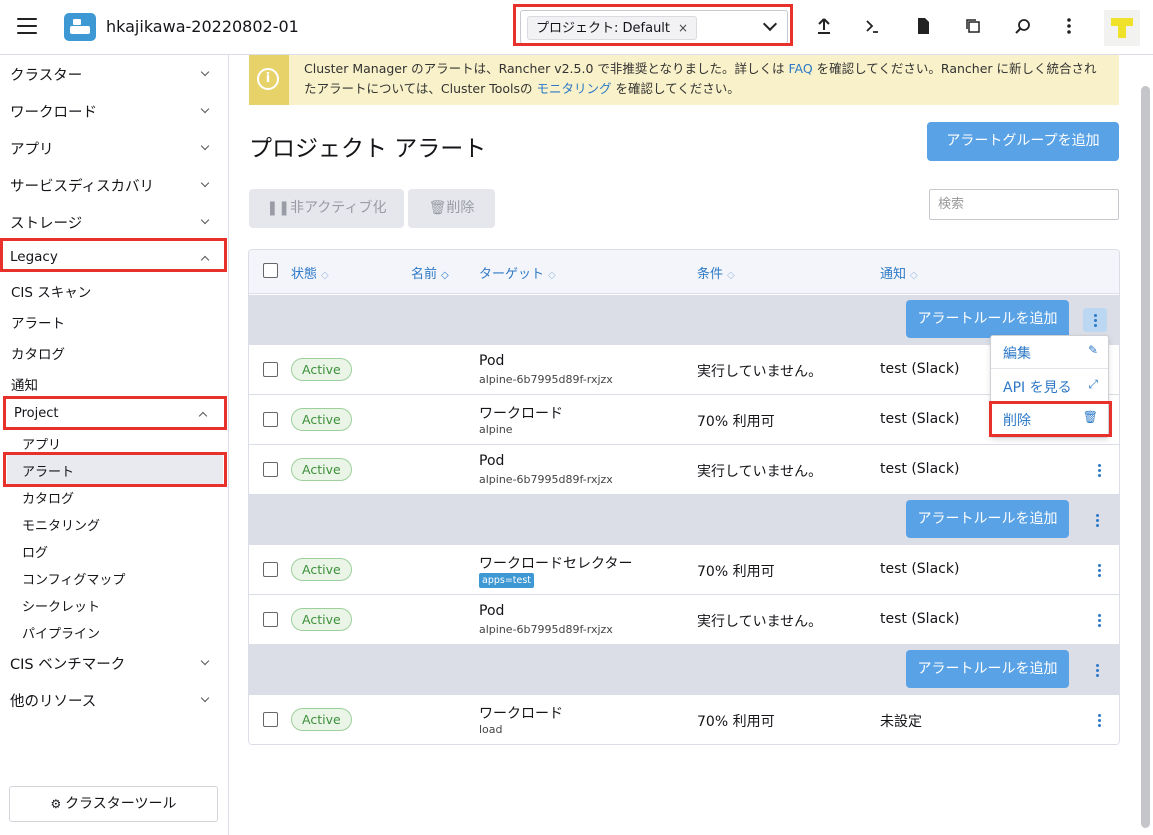 The height and width of the screenshot is (835, 1153). What do you see at coordinates (800, 68) in the screenshot?
I see `faq-link: FAQ` at bounding box center [800, 68].